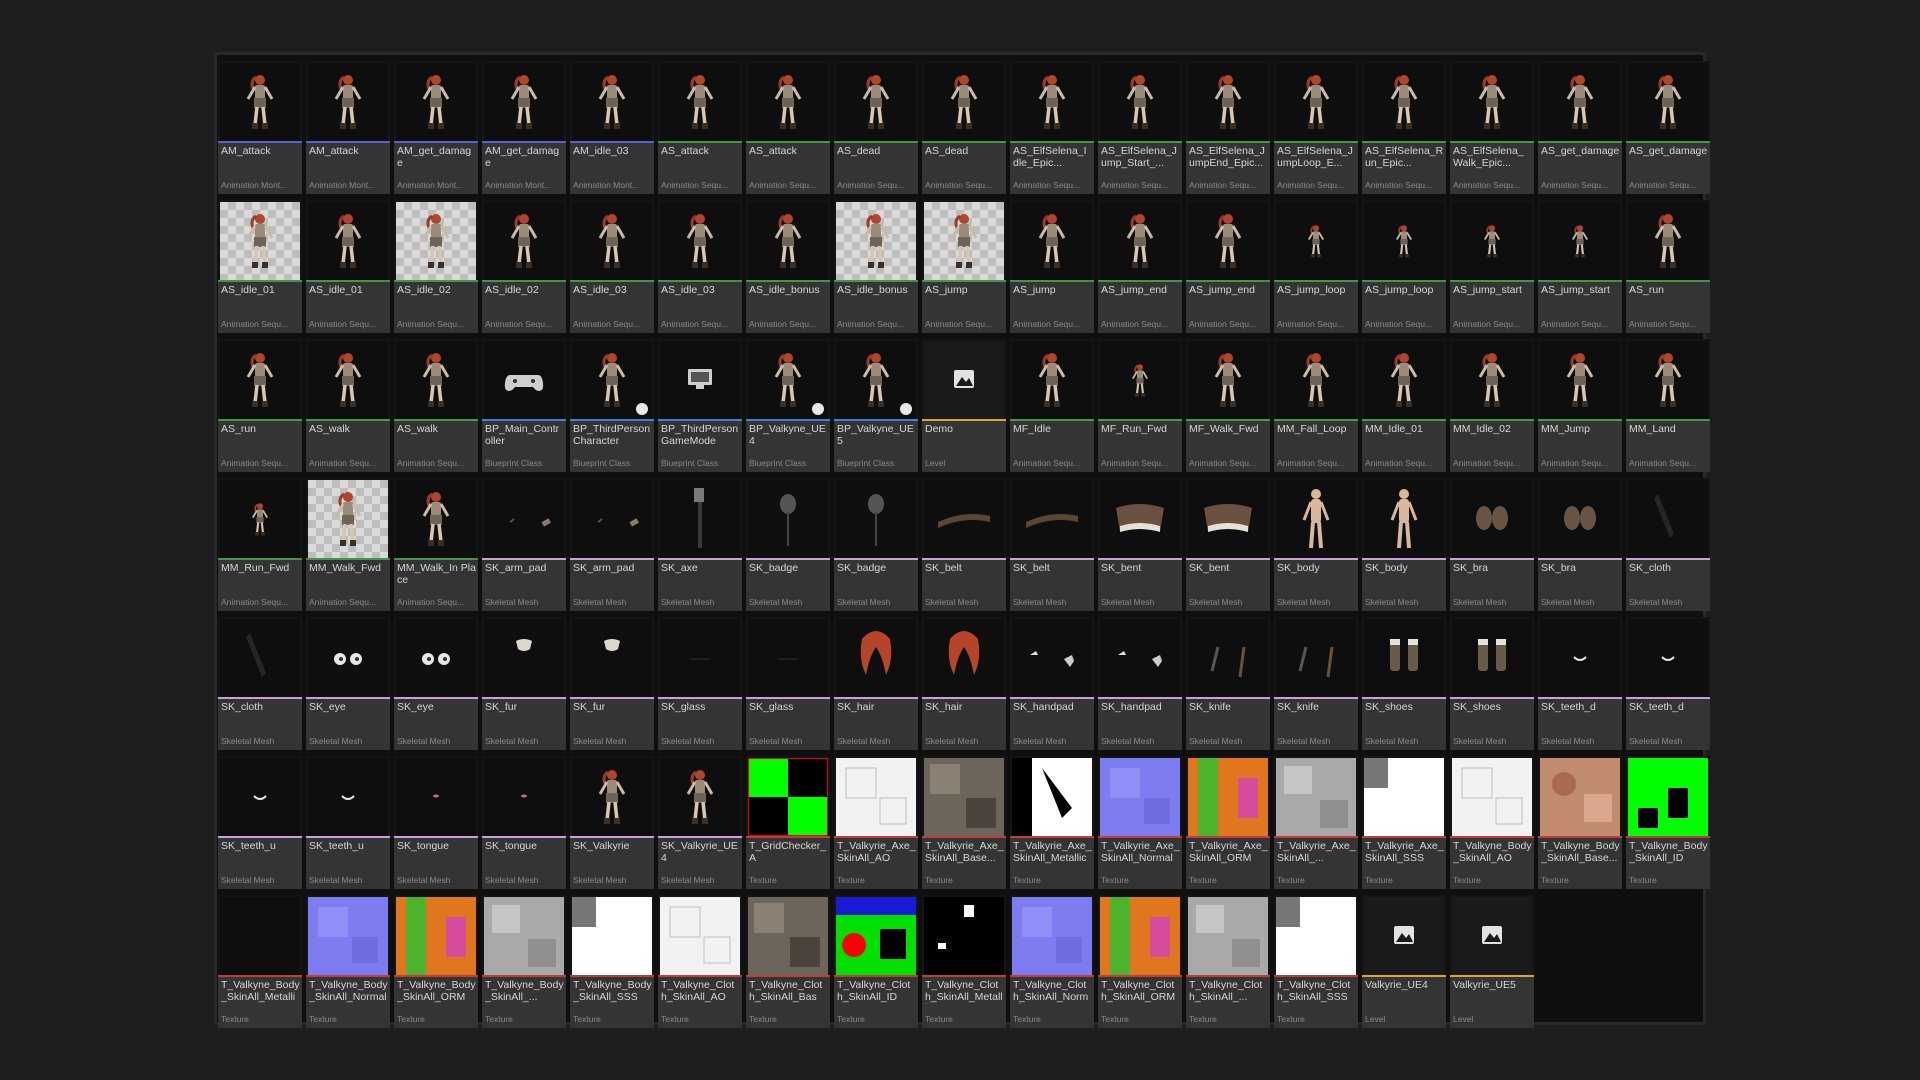 The image size is (1920, 1080). What do you see at coordinates (524, 961) in the screenshot?
I see `asset-tile: T_Valkyne_Body_SkinAll_... Texture` at bounding box center [524, 961].